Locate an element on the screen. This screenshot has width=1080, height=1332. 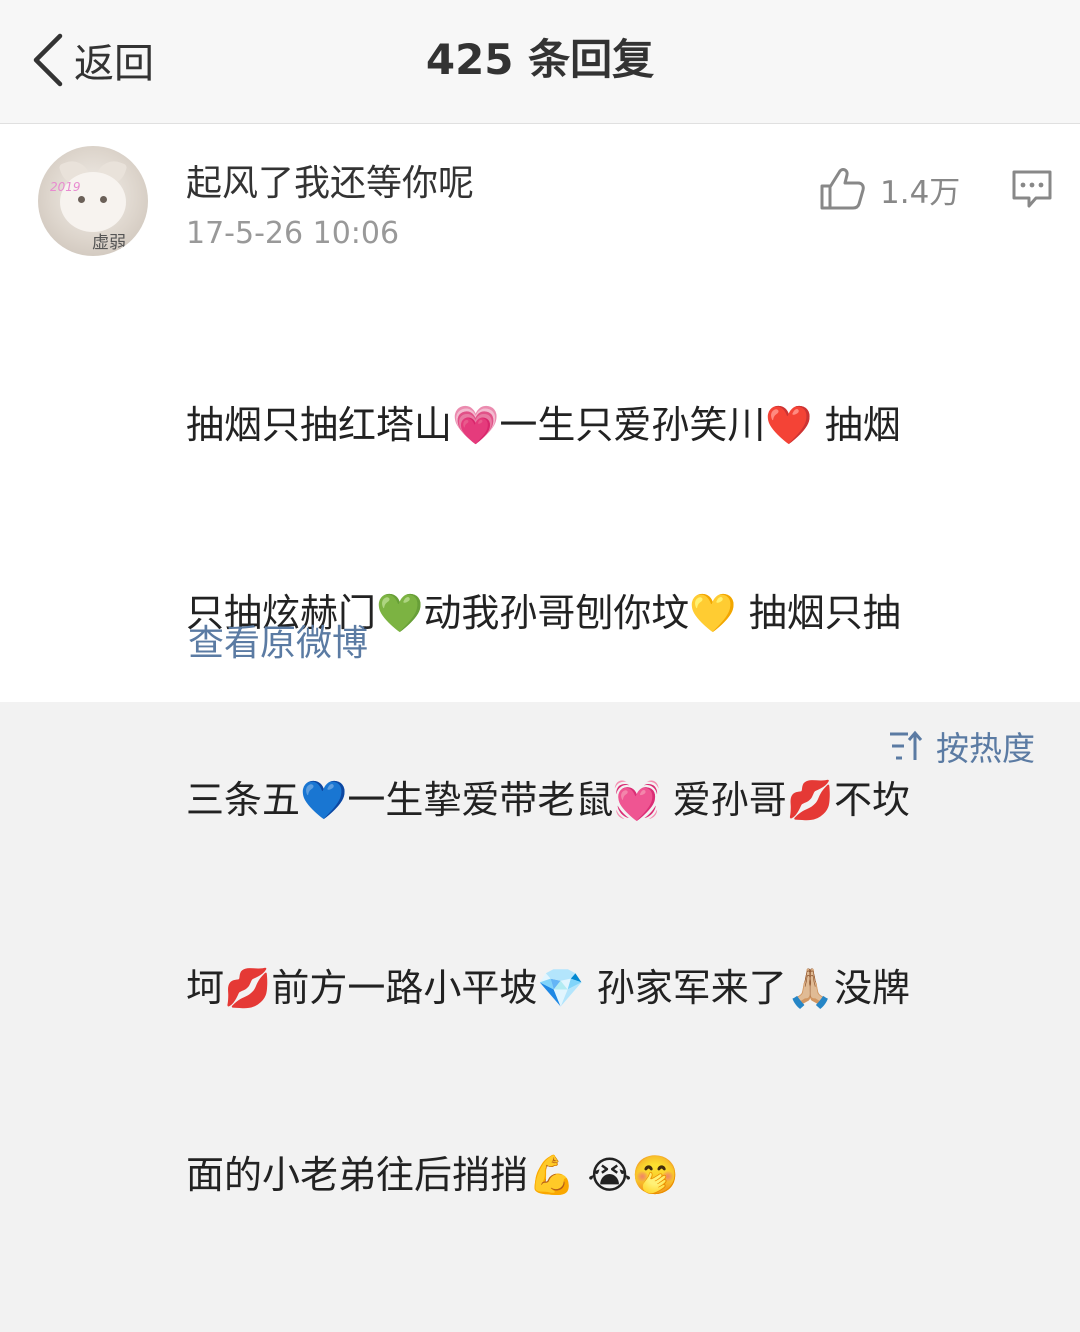
reply-button is located at coordinates (1032, 189).